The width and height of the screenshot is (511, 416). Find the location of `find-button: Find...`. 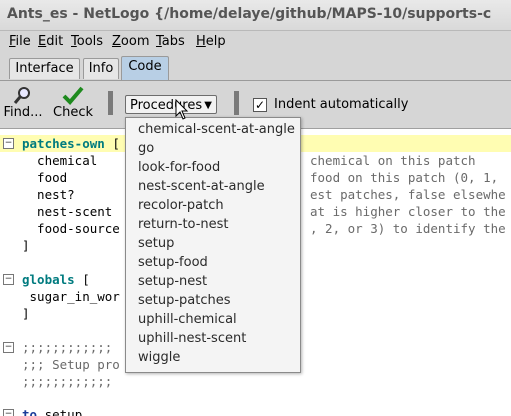

find-button: Find... is located at coordinates (23, 102).